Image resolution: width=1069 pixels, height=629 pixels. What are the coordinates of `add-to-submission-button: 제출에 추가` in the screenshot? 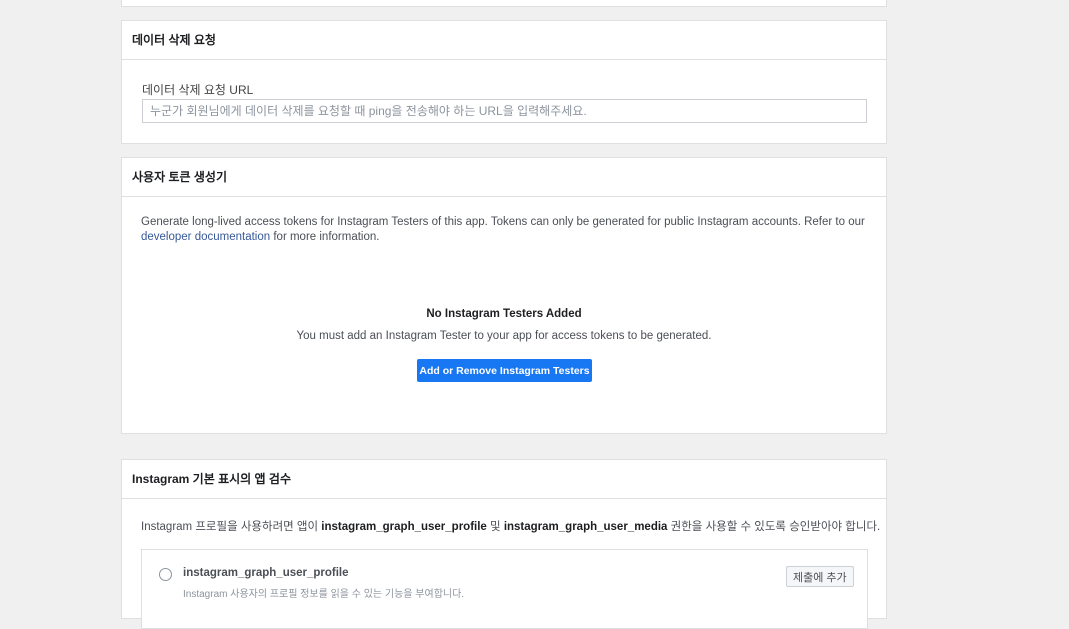 It's located at (820, 576).